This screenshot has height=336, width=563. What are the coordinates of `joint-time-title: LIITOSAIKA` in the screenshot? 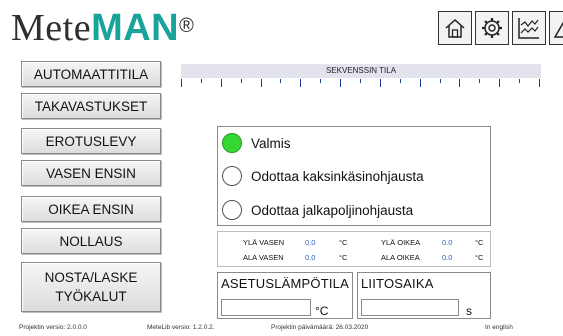 It's located at (397, 283).